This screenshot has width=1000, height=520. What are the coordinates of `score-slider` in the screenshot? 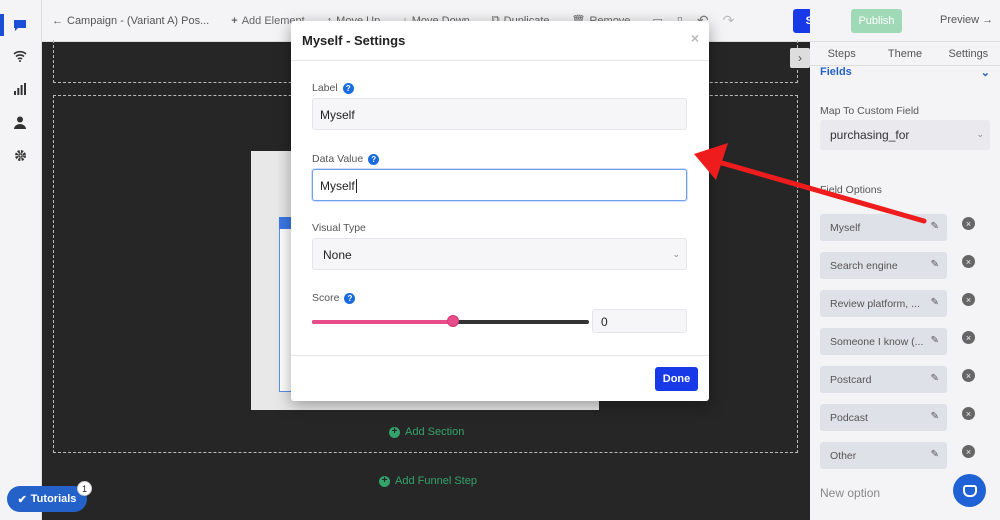 It's located at (450, 321).